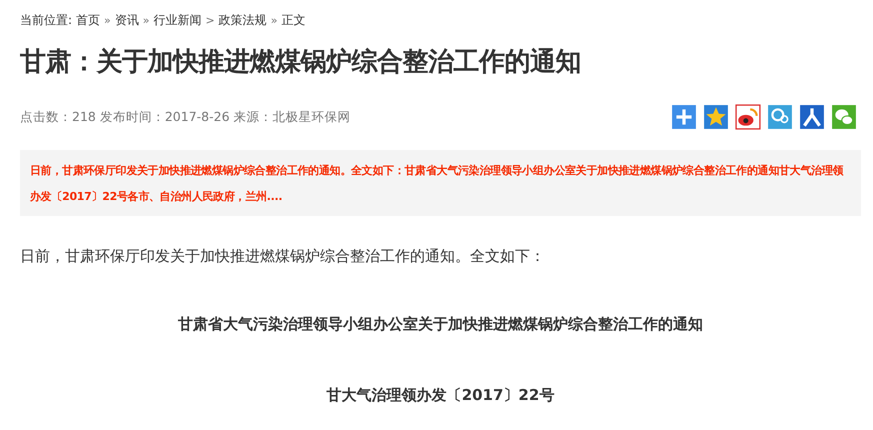 Image resolution: width=873 pixels, height=430 pixels. Describe the element at coordinates (185, 117) in the screenshot. I see `article-meta: 点击数：218 发布时间：2017-8-26 来源：北极星环保网` at that location.